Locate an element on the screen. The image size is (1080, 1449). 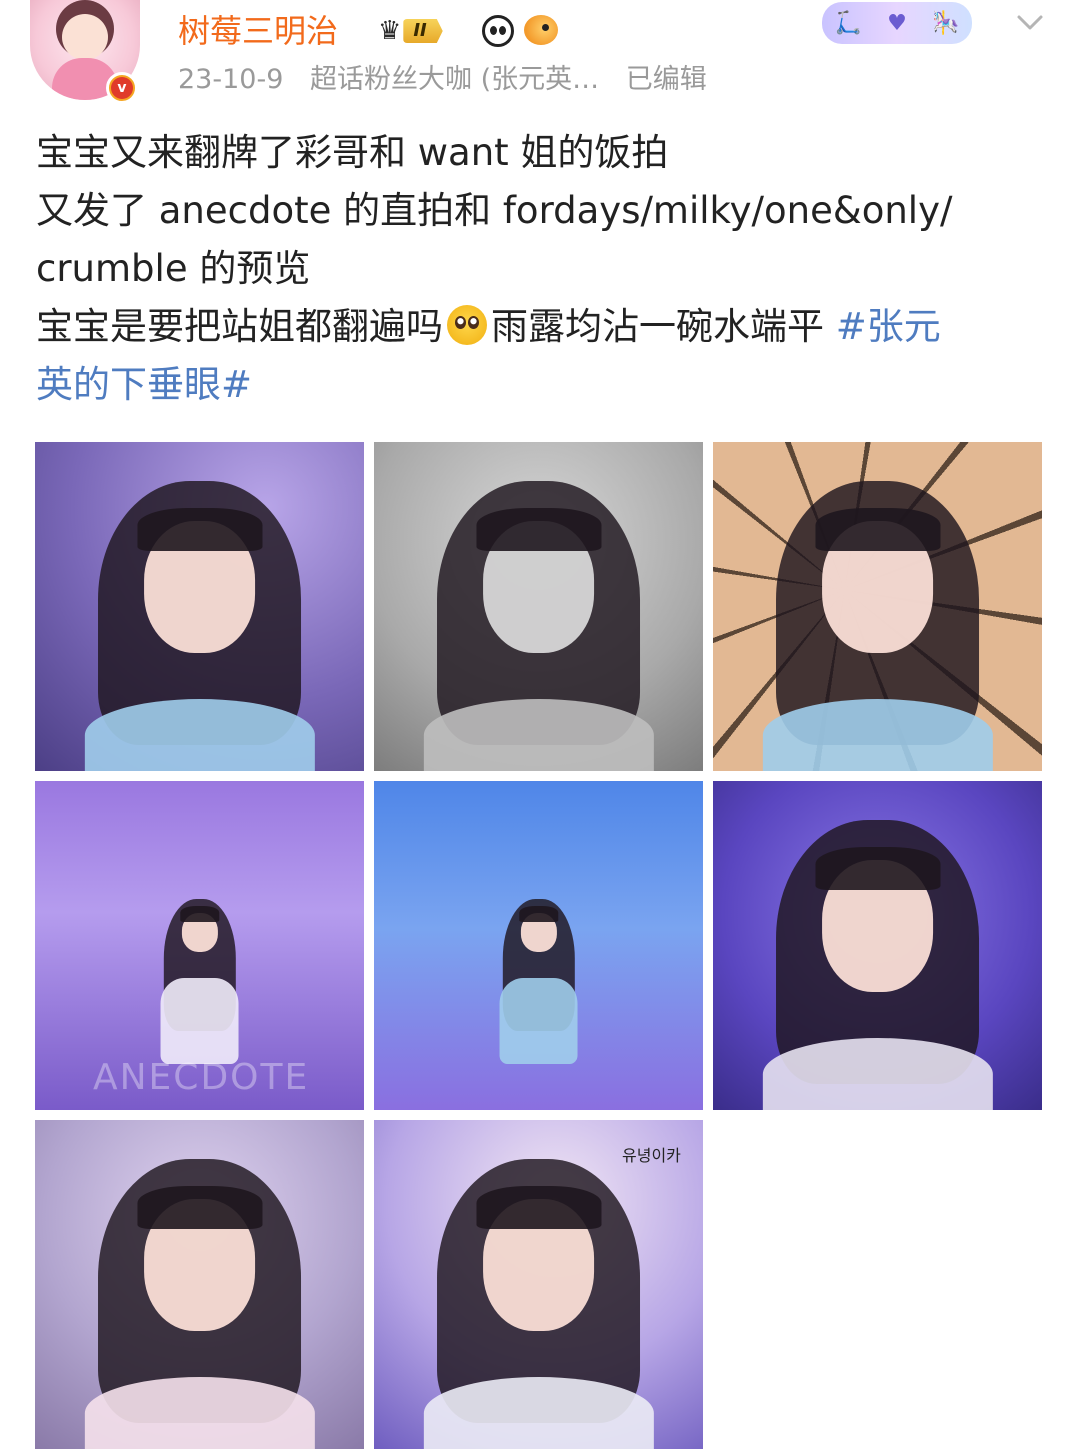
post-line-4-end: 雨露均沾一碗水端平 is located at coordinates (663, 326).